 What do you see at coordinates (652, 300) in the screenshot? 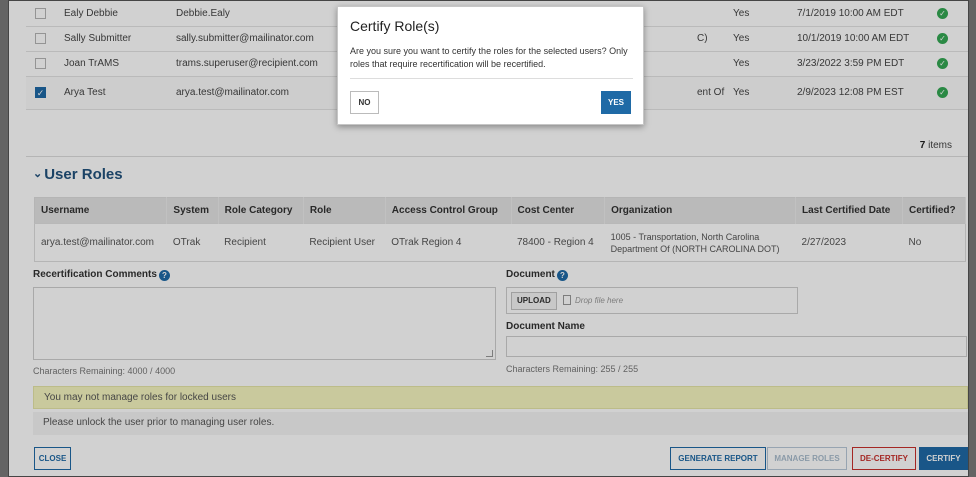
I see `document-dropzone: UPLOAD Drop file here` at bounding box center [652, 300].